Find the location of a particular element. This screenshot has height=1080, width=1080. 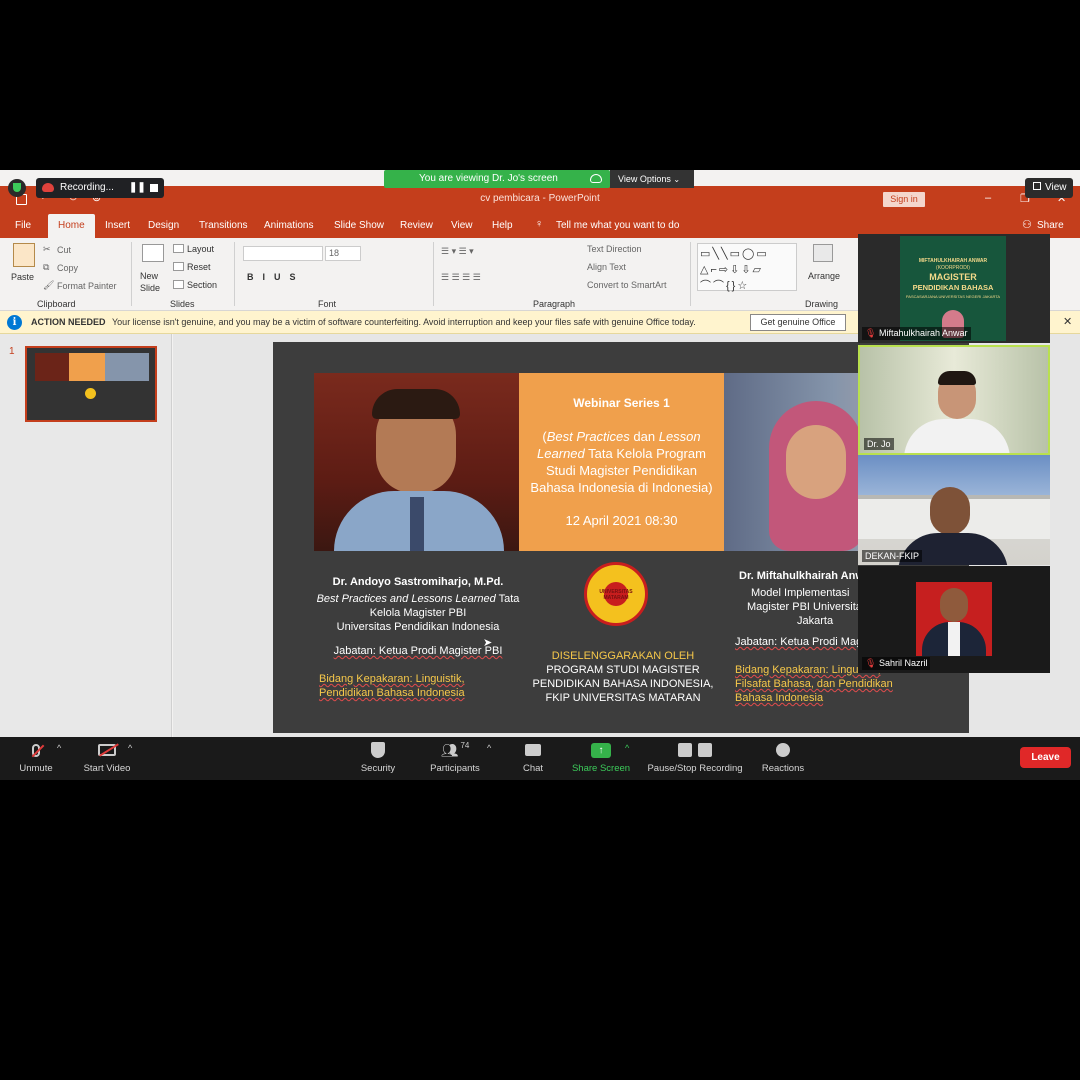

muted-microphone-icon is located at coordinates (38, 750).